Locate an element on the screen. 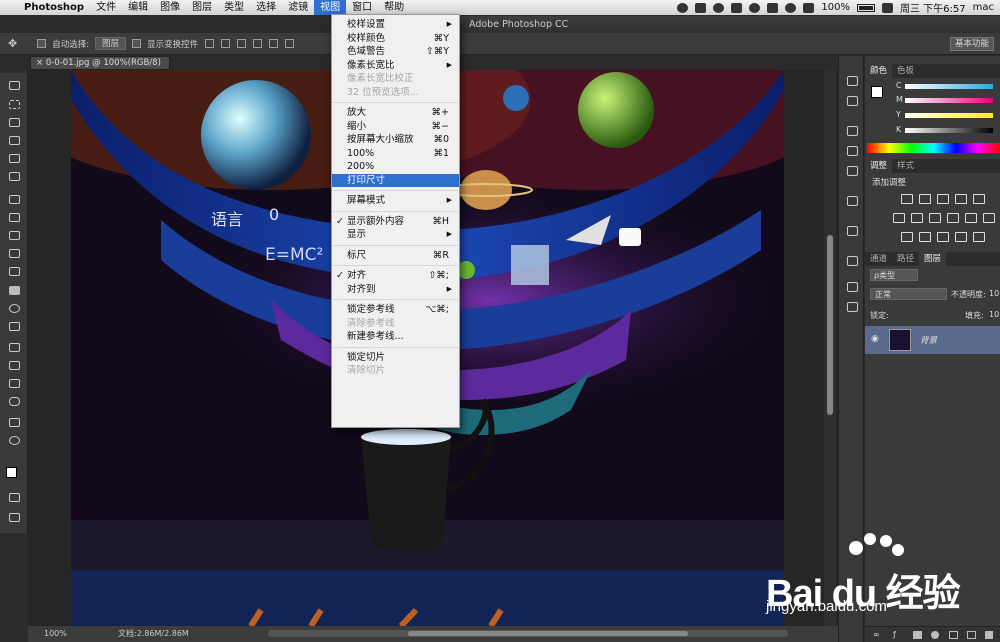  view-menu-item: 缩小 ⌘− is located at coordinates (395, 127).